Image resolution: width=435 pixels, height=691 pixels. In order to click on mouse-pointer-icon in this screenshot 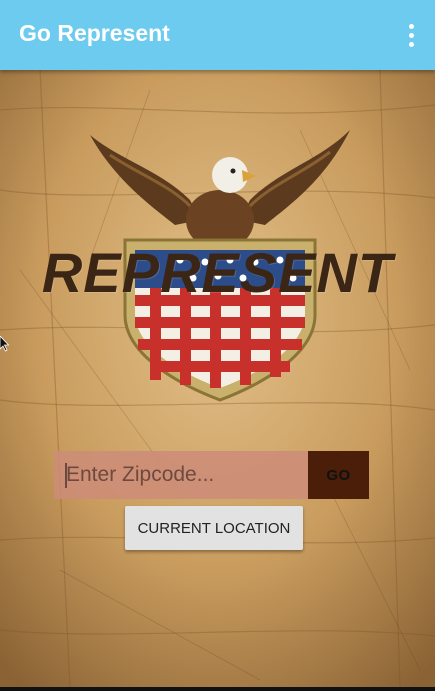, I will do `click(5, 344)`.